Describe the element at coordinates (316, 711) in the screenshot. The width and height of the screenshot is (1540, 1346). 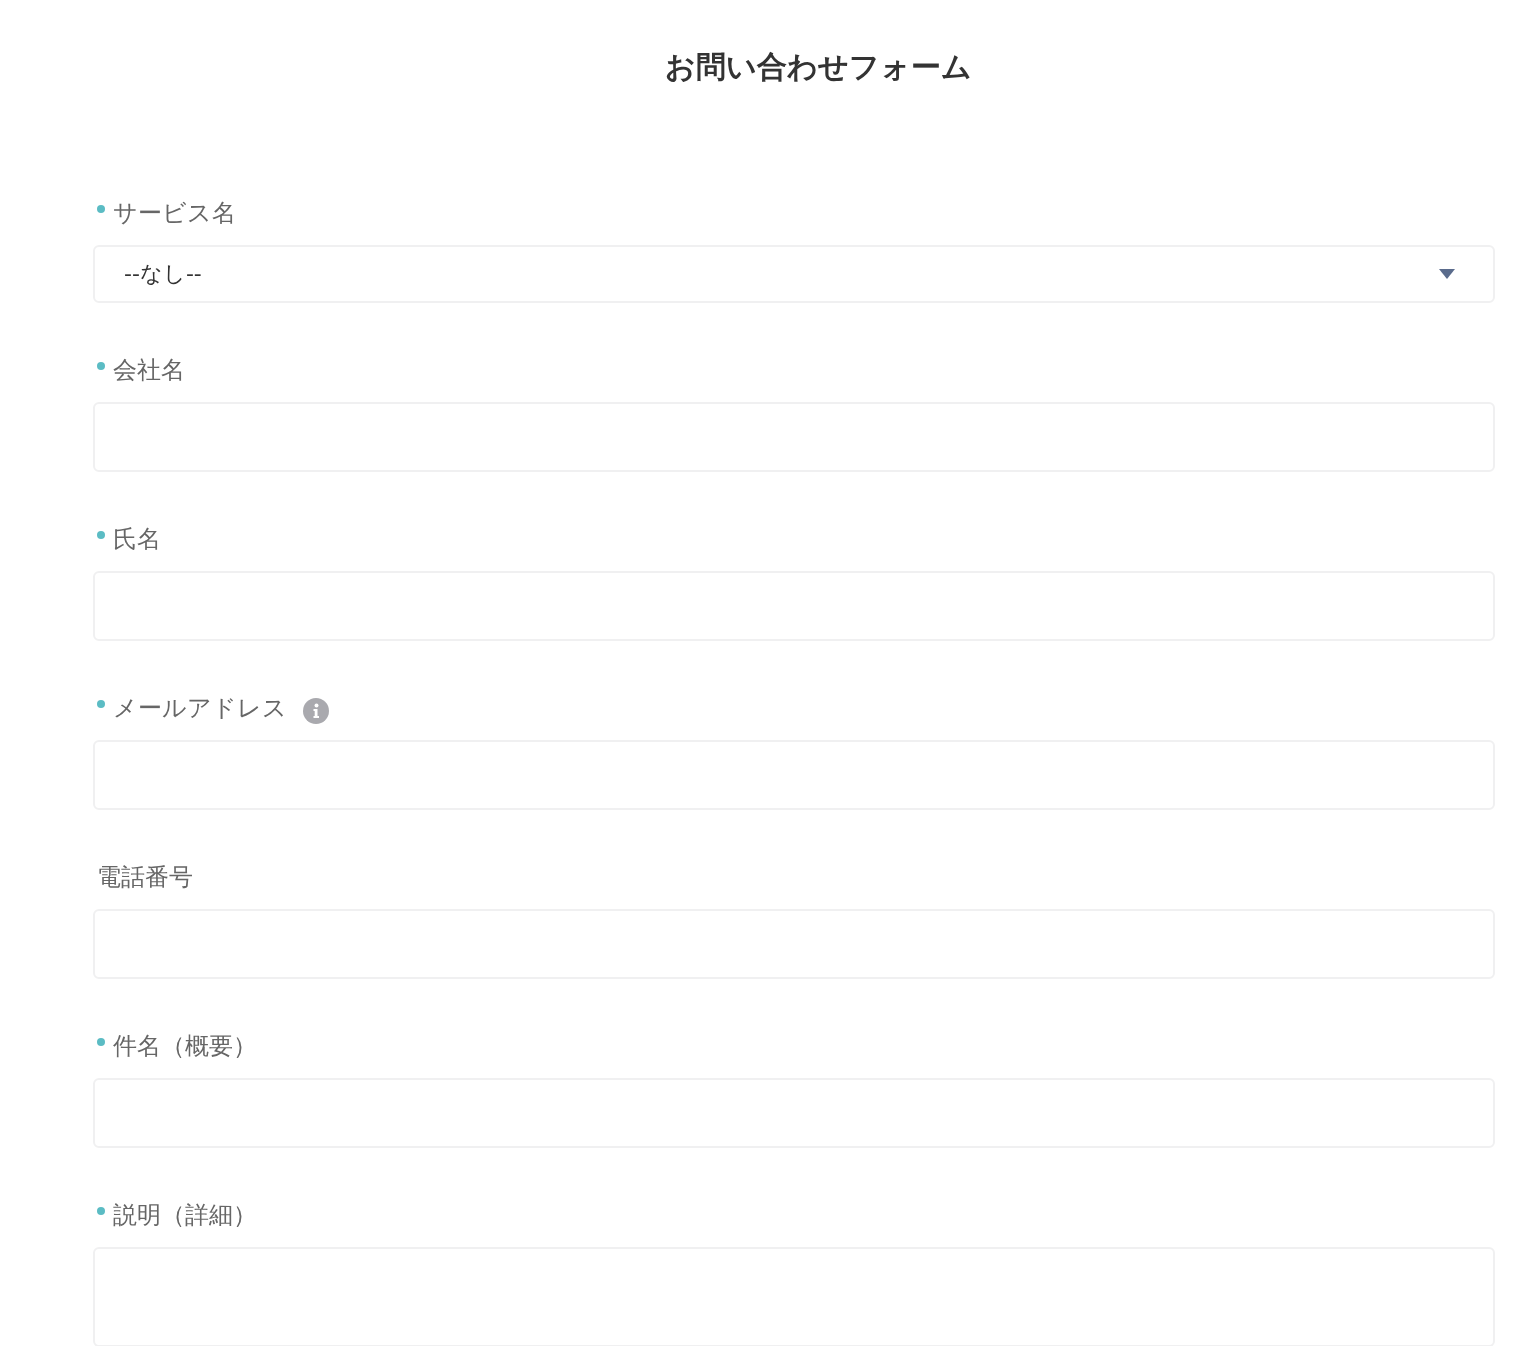
I see `info-icon` at that location.